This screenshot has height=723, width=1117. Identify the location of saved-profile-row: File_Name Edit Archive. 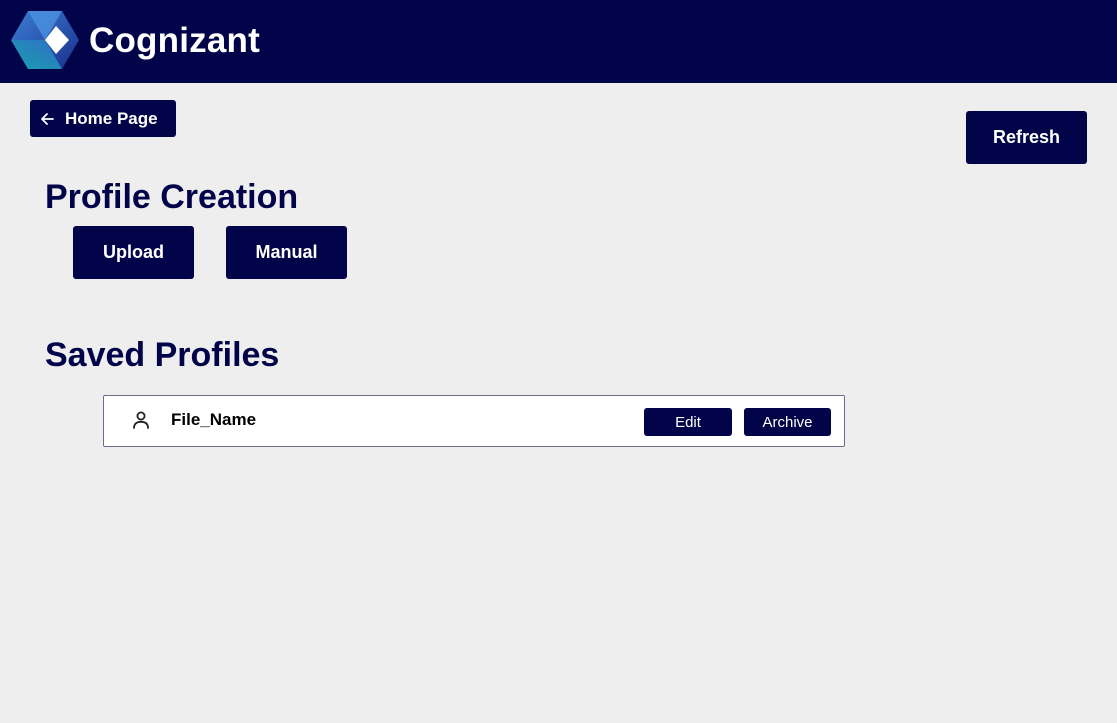
(474, 421).